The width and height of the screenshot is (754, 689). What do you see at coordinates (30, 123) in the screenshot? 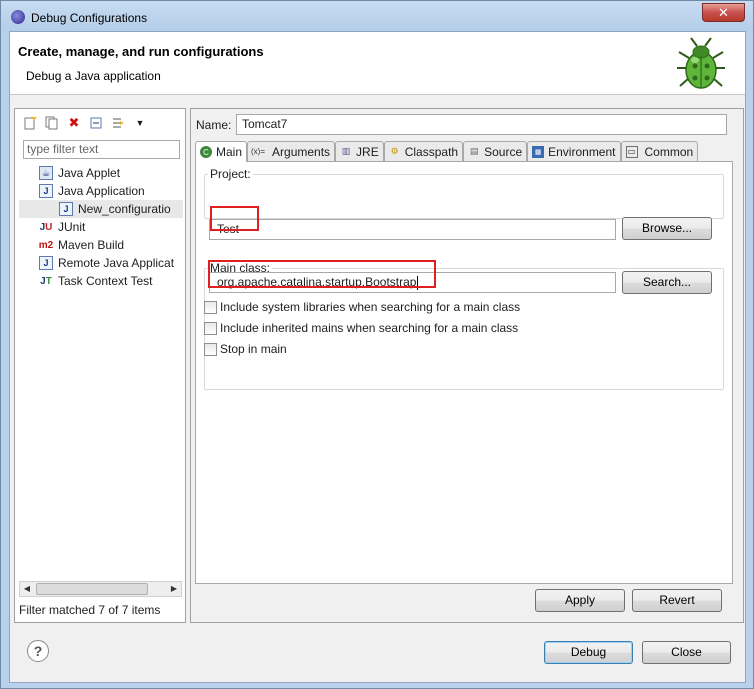
I see `new-config-icon` at bounding box center [30, 123].